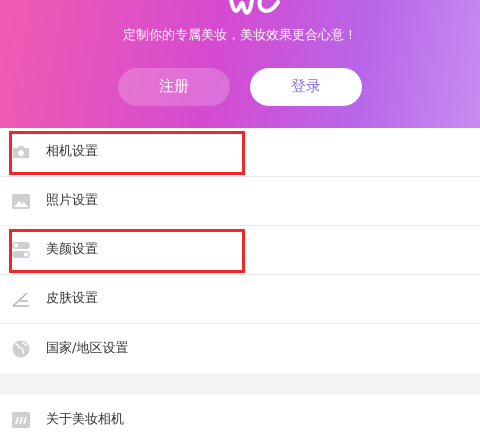 This screenshot has width=480, height=433. What do you see at coordinates (72, 299) in the screenshot?
I see `setting-label: 皮肤设置` at bounding box center [72, 299].